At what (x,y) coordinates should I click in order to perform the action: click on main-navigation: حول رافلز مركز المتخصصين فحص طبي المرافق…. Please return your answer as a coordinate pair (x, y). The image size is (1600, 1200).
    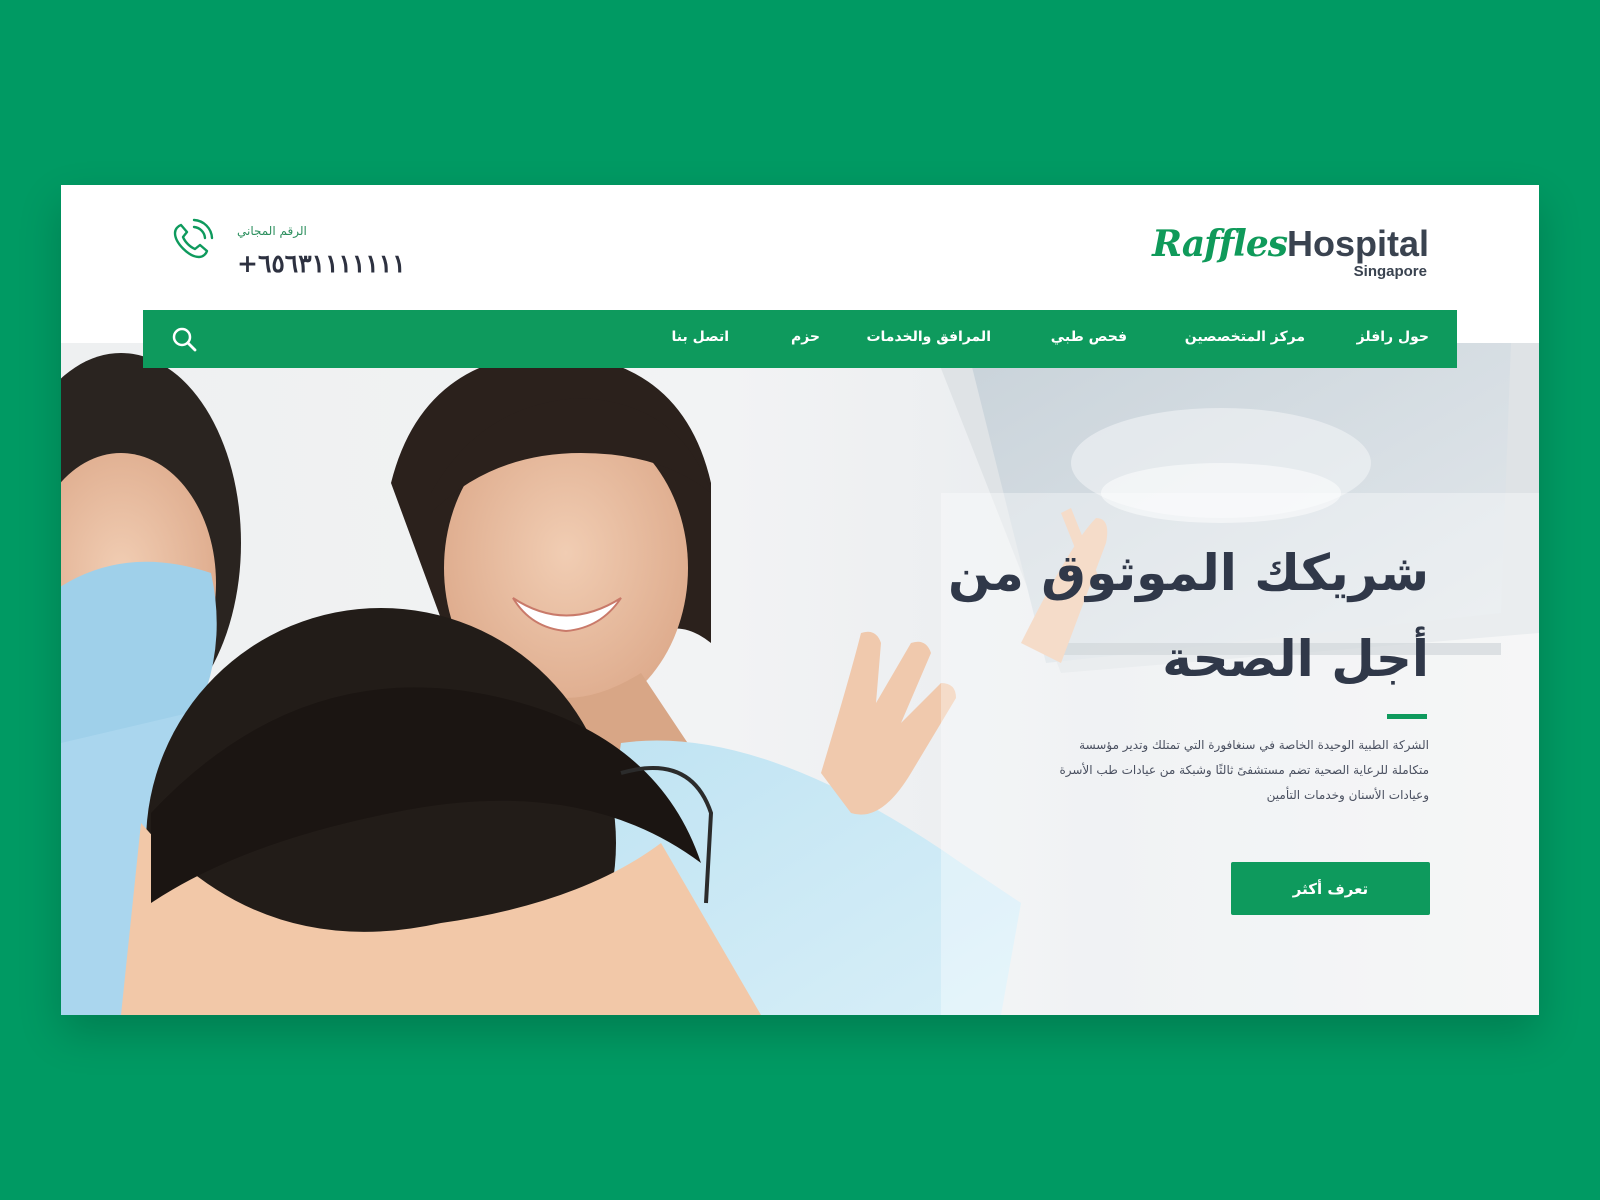
    Looking at the image, I should click on (800, 339).